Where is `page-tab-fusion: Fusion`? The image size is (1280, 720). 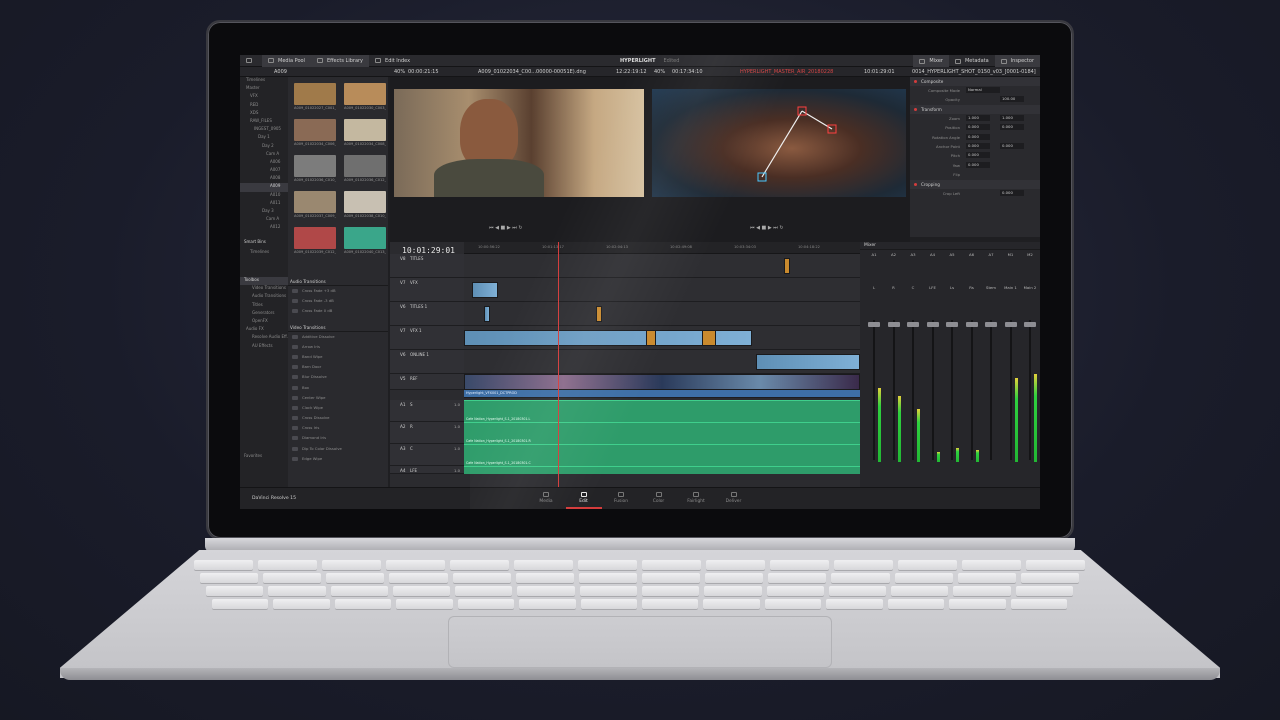
page-tab-fusion: Fusion is located at coordinates (621, 498).